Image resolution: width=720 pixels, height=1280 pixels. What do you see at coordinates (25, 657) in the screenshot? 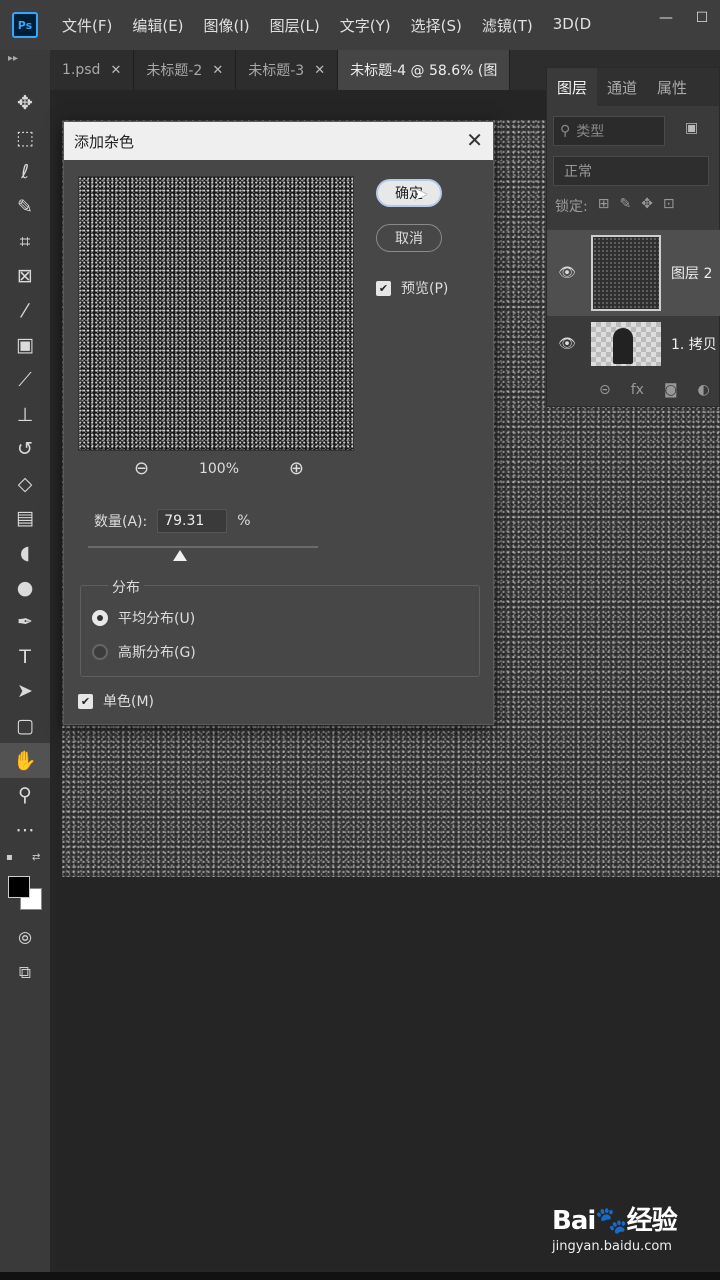
I see `type-tool-icon: T` at bounding box center [25, 657].